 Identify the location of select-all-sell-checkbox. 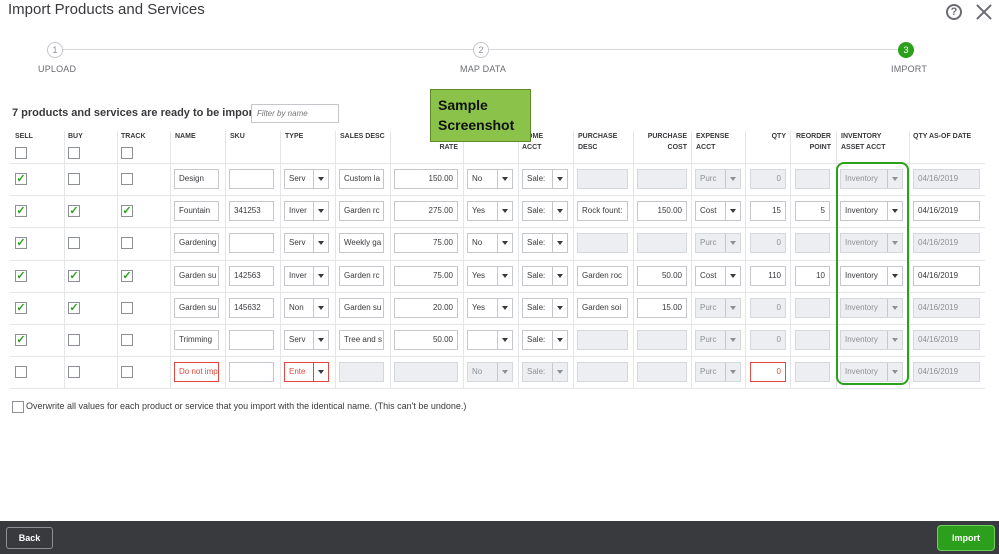
(21, 153).